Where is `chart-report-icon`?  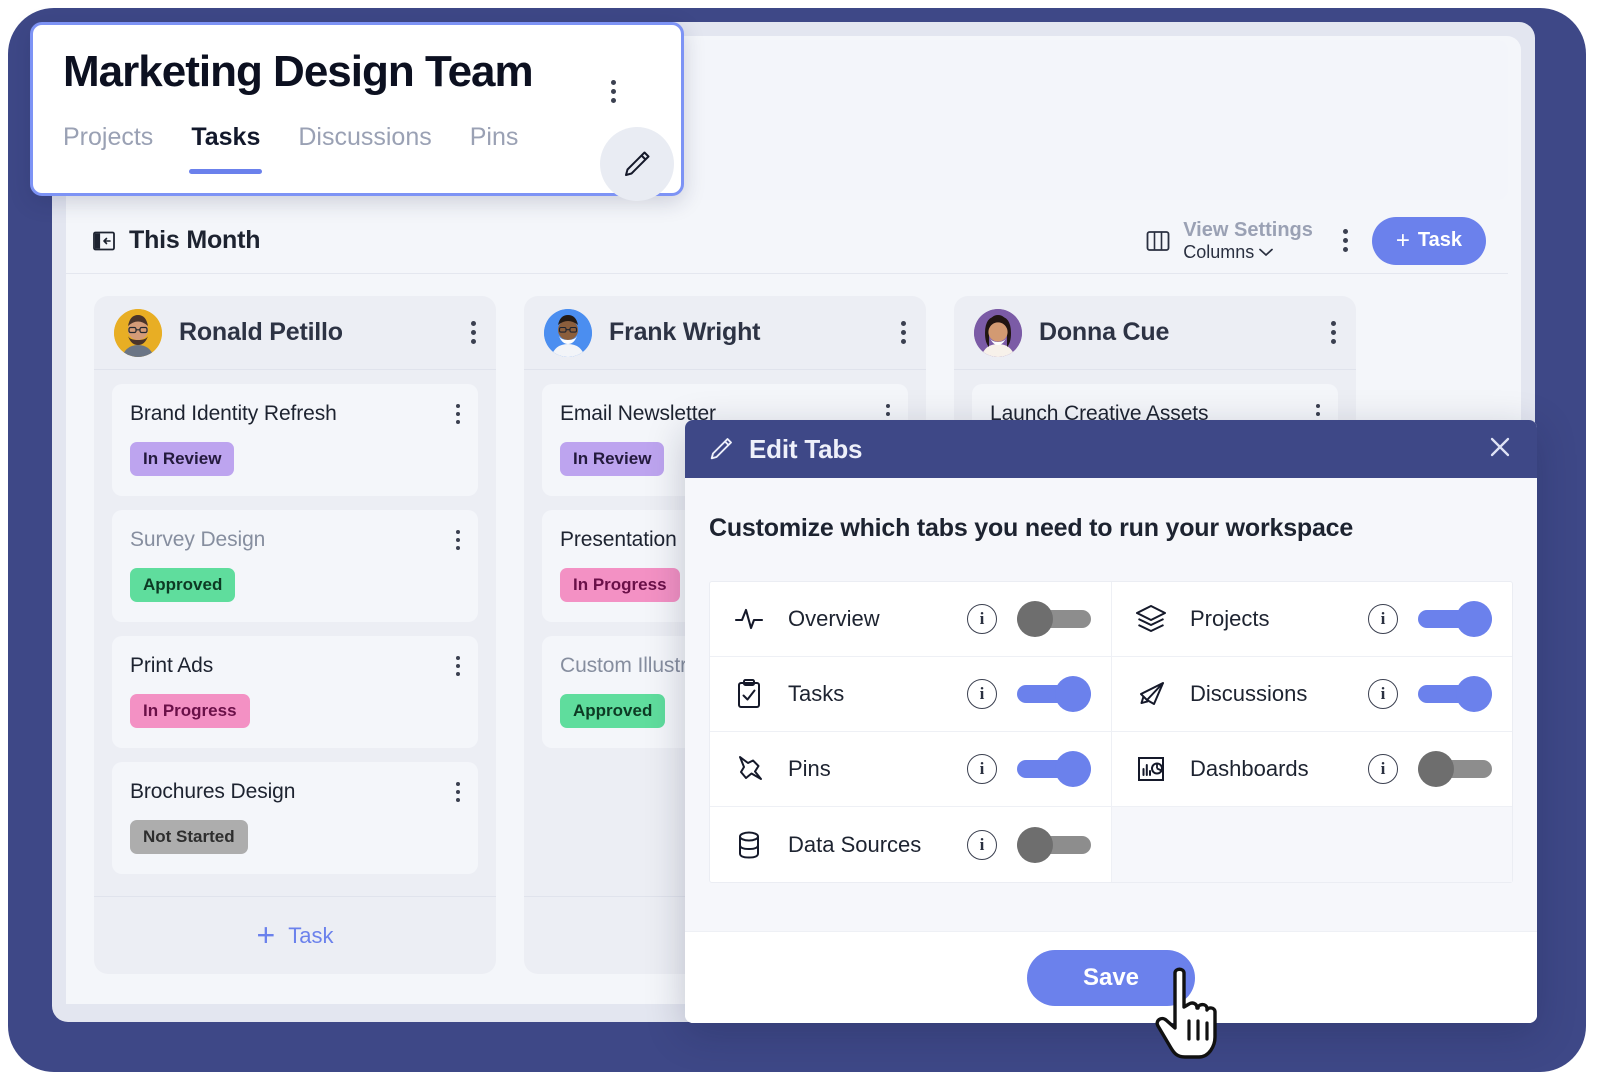
chart-report-icon is located at coordinates (1151, 769).